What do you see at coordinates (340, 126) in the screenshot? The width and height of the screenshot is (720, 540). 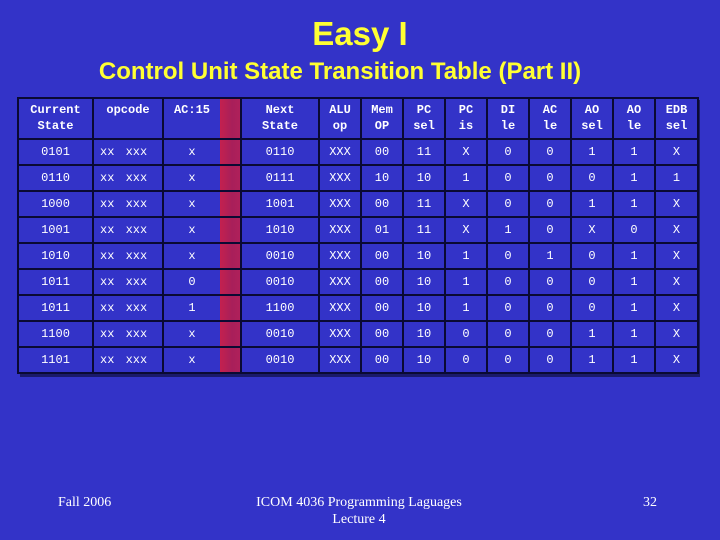 I see `header-line2: op` at bounding box center [340, 126].